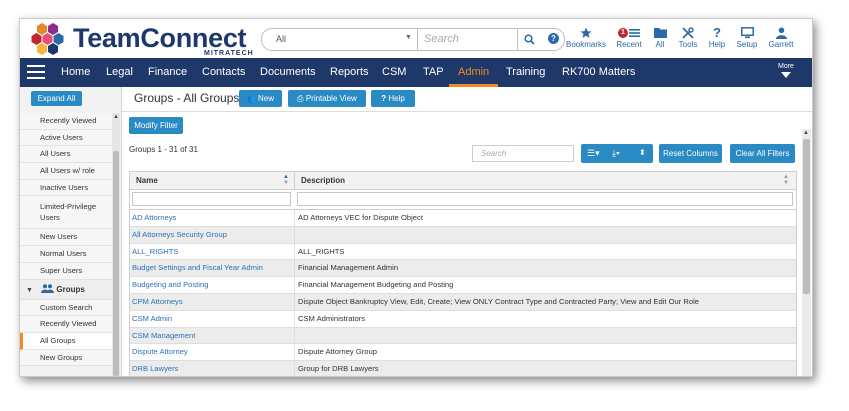 Image resolution: width=849 pixels, height=411 pixels. Describe the element at coordinates (545, 180) in the screenshot. I see `column-header-description: Description ▲ ▼` at that location.